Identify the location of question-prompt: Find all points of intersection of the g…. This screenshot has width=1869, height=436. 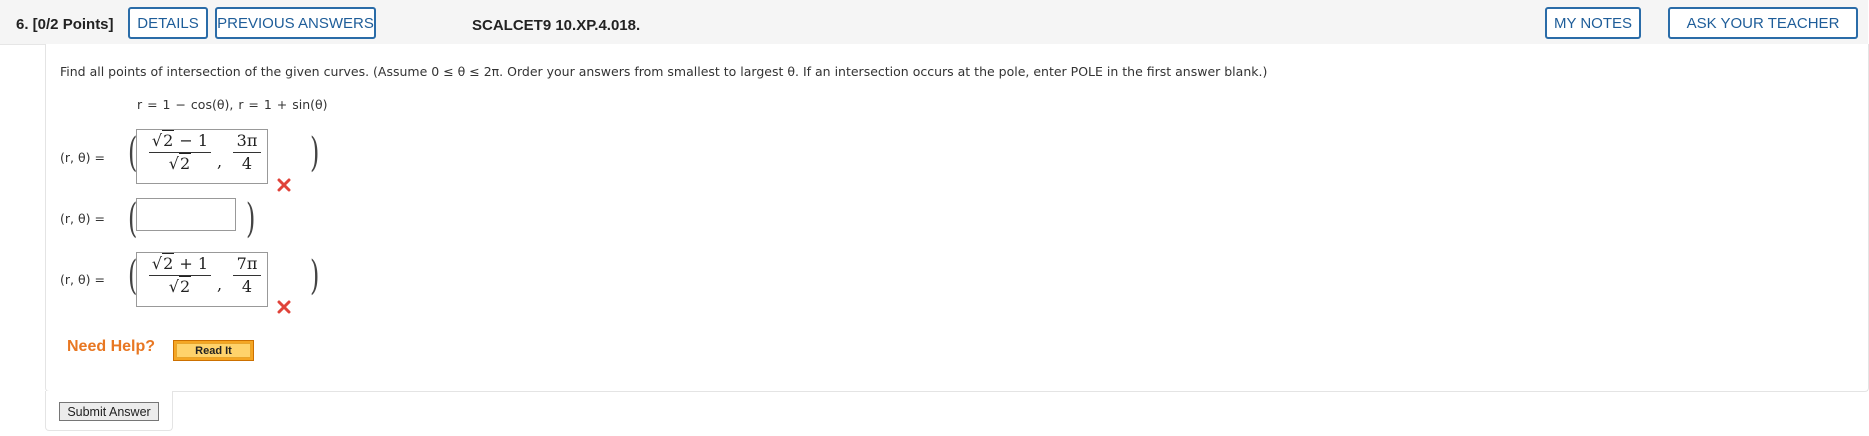
(664, 71).